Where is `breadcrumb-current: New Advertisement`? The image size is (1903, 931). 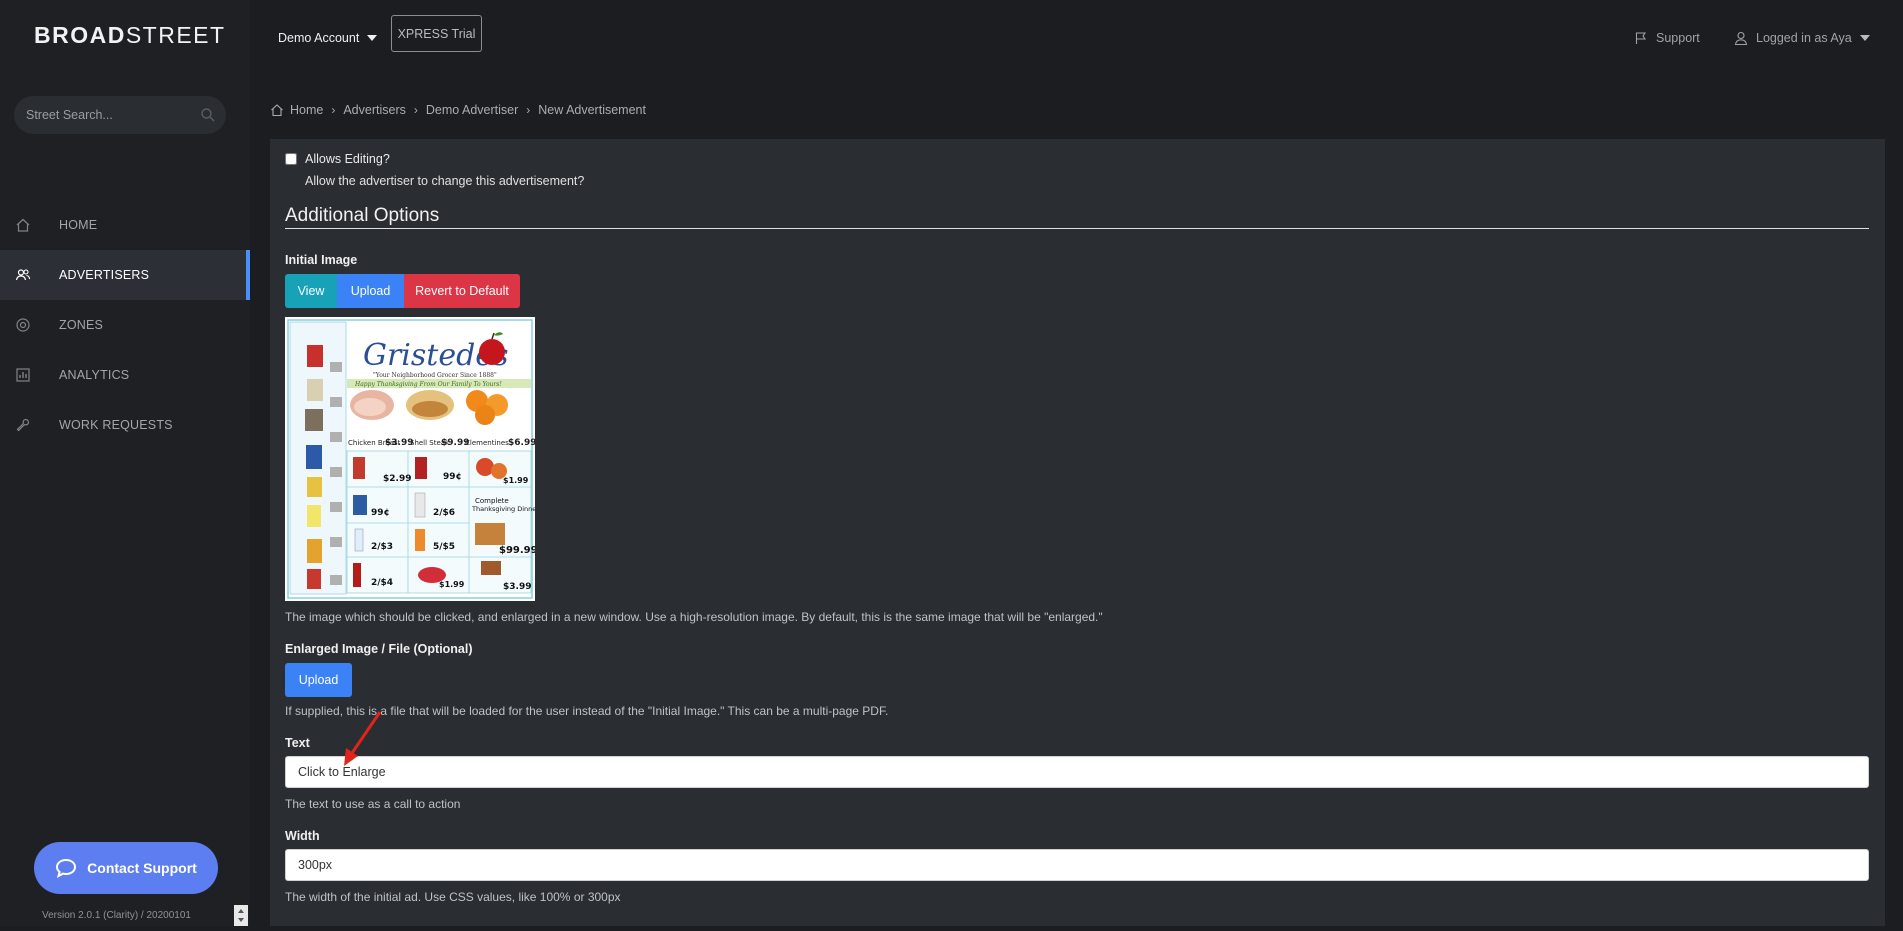
breadcrumb-current: New Advertisement is located at coordinates (592, 110).